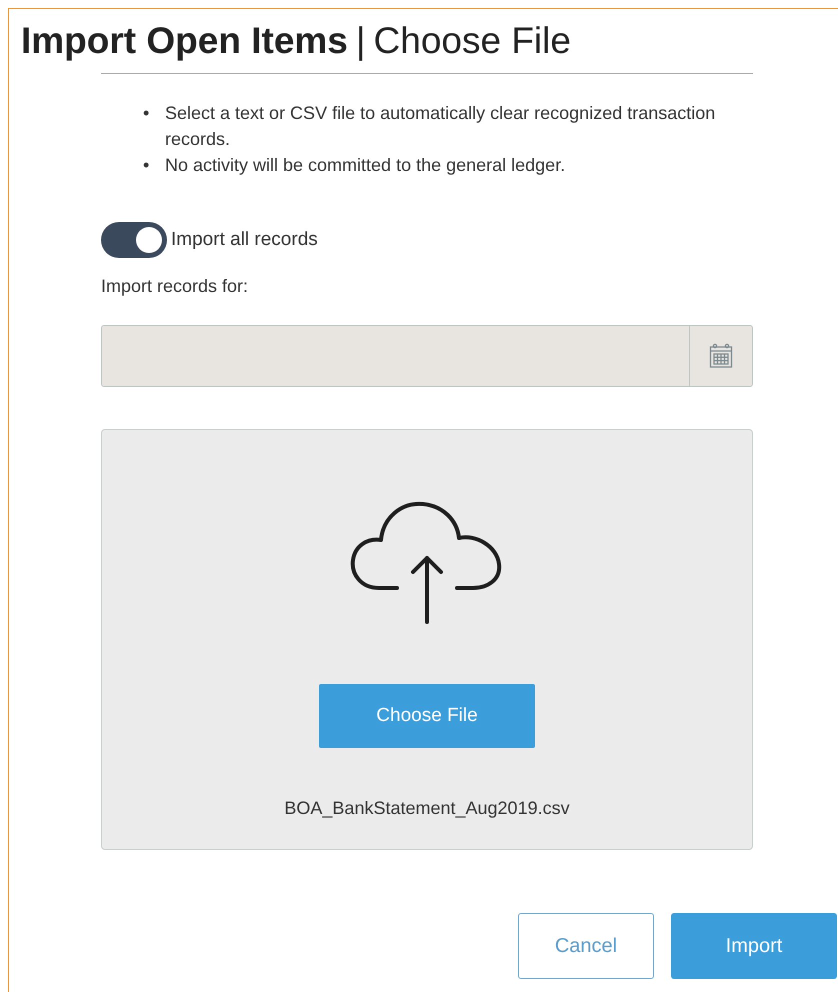 Image resolution: width=838 pixels, height=992 pixels. I want to click on file-name: BOA_BankStatement_Aug2019.csv, so click(427, 808).